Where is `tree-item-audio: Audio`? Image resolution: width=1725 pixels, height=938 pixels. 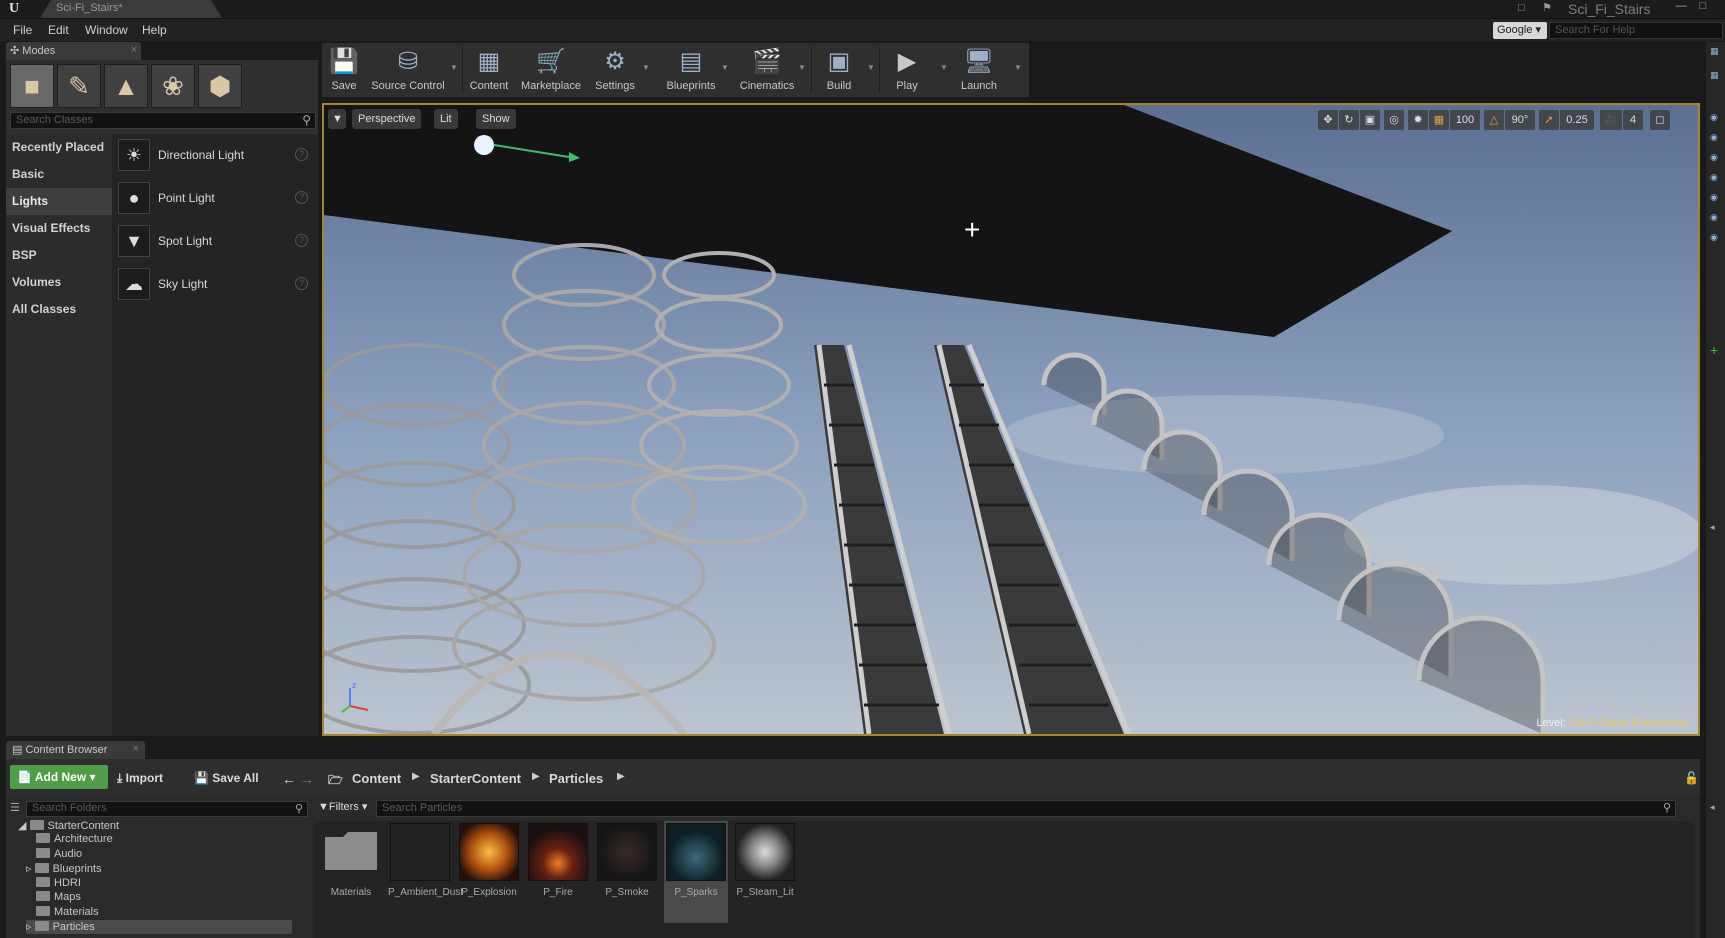 tree-item-audio: Audio is located at coordinates (167, 855).